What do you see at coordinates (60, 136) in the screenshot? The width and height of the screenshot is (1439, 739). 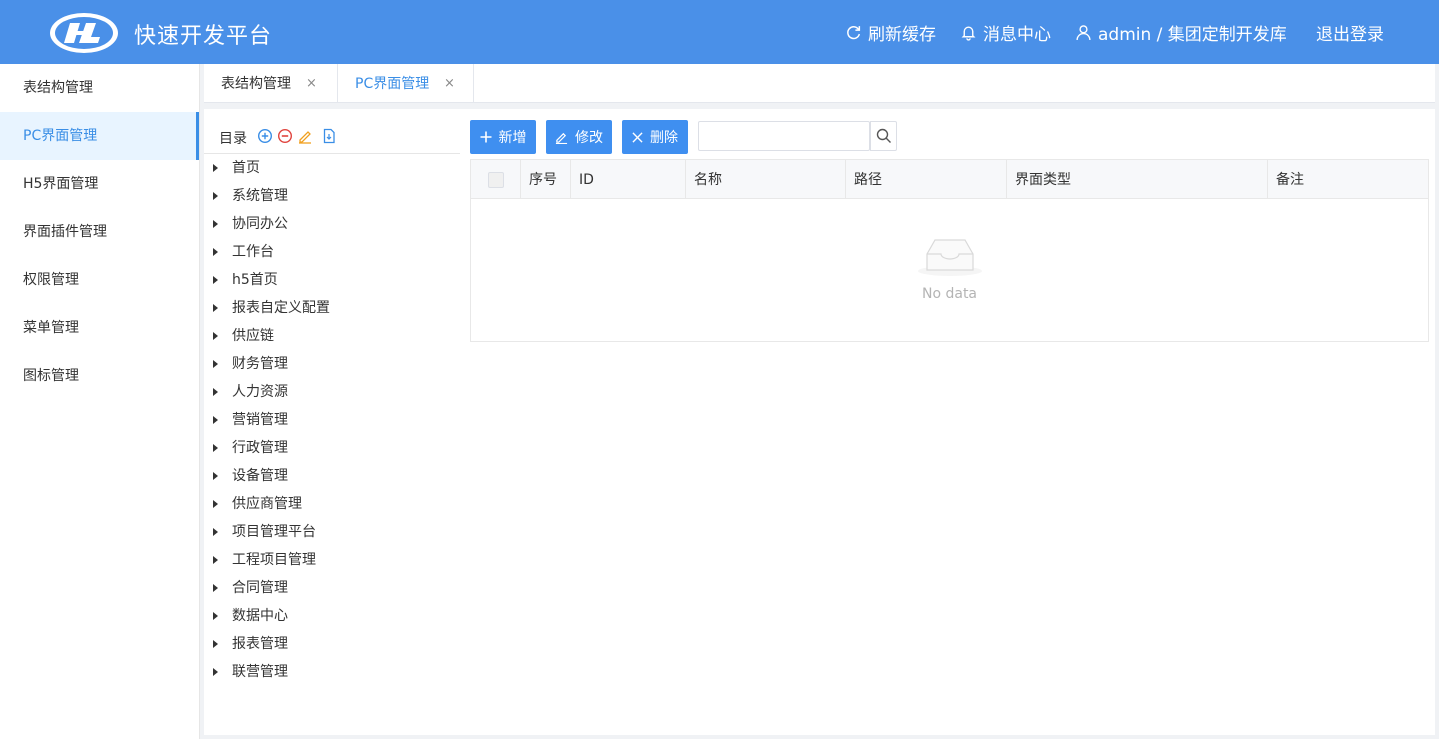 I see `sidebar-item-label: PC界面管理` at bounding box center [60, 136].